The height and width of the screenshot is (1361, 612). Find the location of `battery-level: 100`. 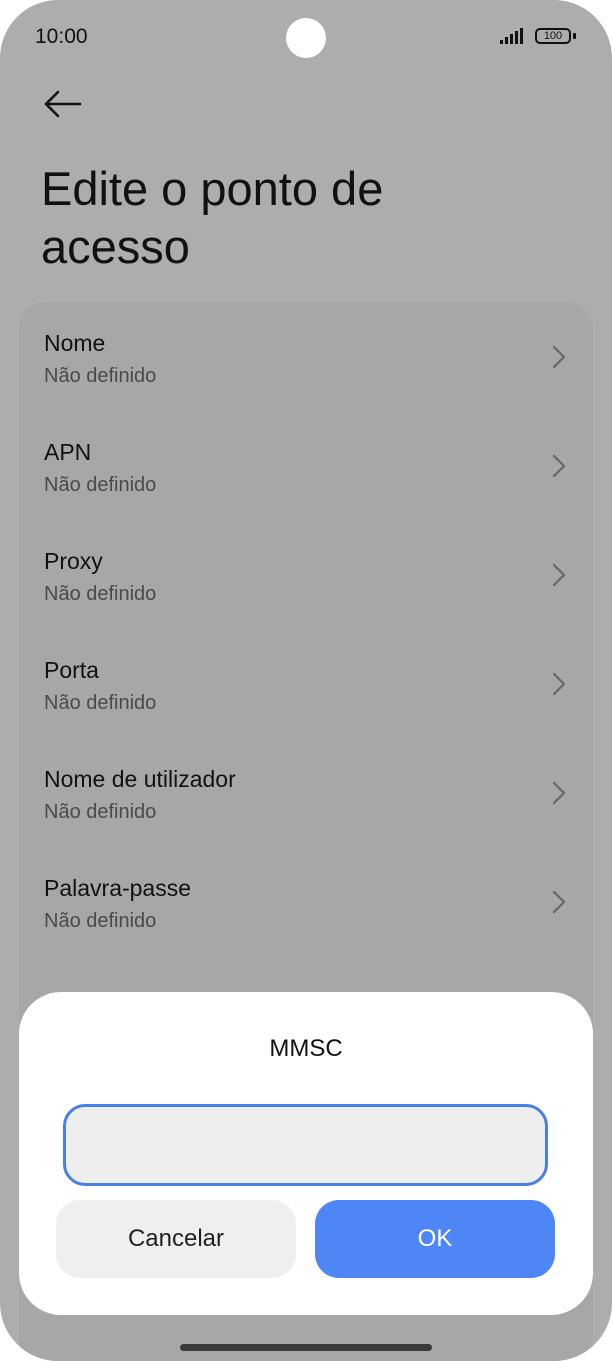

battery-level: 100 is located at coordinates (553, 36).